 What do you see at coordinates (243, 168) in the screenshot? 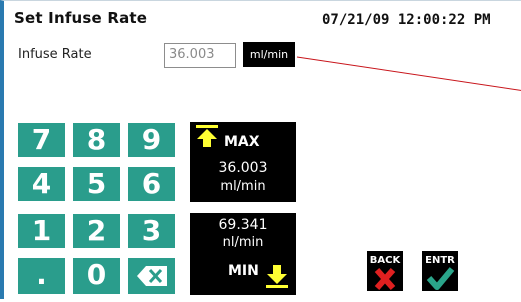
I see `max-value: 36.003` at bounding box center [243, 168].